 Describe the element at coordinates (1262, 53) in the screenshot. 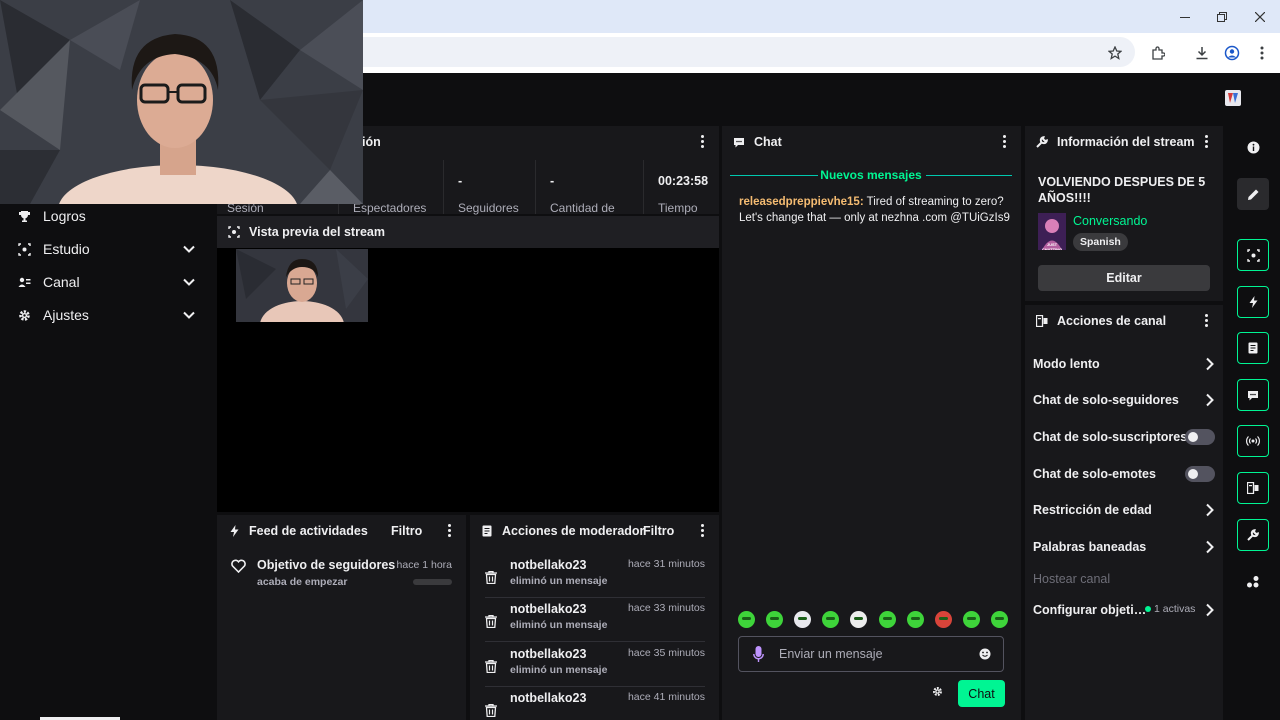

I see `menu-icon` at that location.